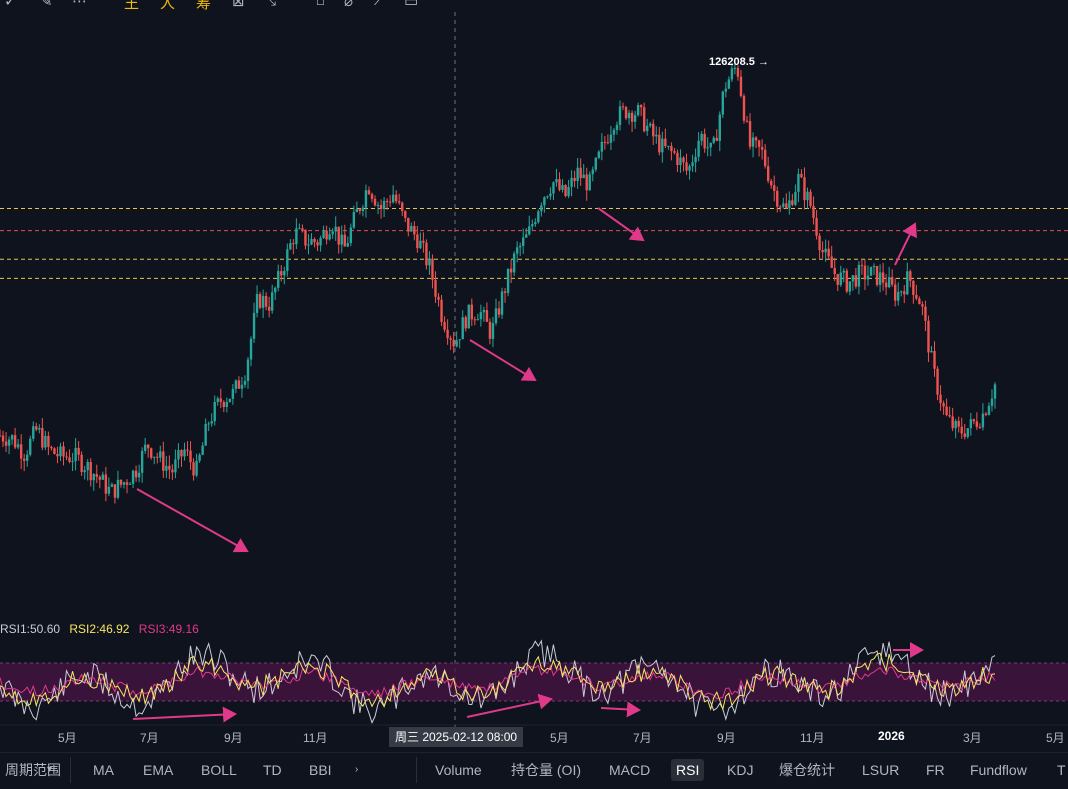 The width and height of the screenshot is (1068, 789). I want to click on eraser-icon: ⌀, so click(348, 5).